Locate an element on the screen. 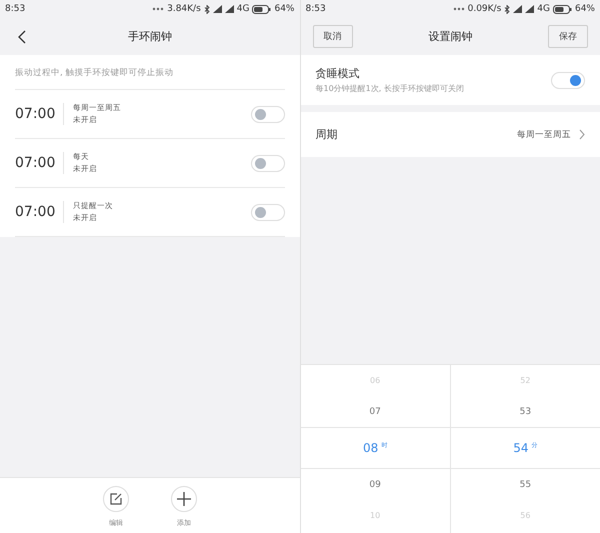 This screenshot has height=533, width=600. back-icon is located at coordinates (22, 37).